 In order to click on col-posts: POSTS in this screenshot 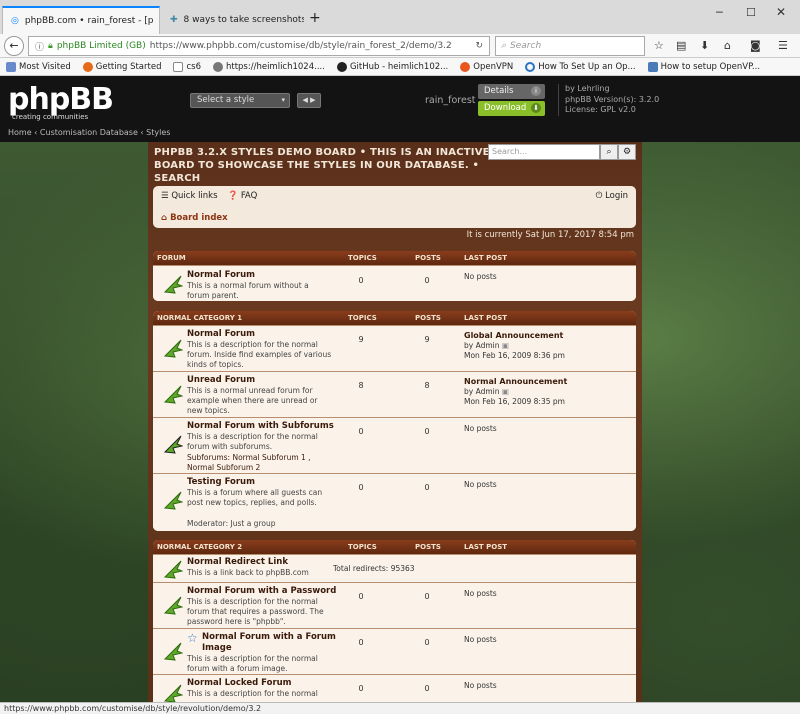, I will do `click(428, 258)`.